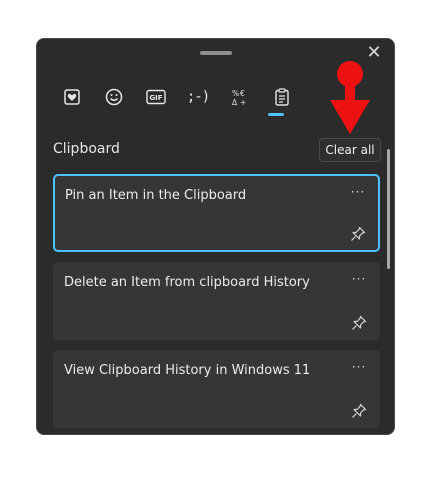  I want to click on red-arrow-annotation-icon, so click(350, 97).